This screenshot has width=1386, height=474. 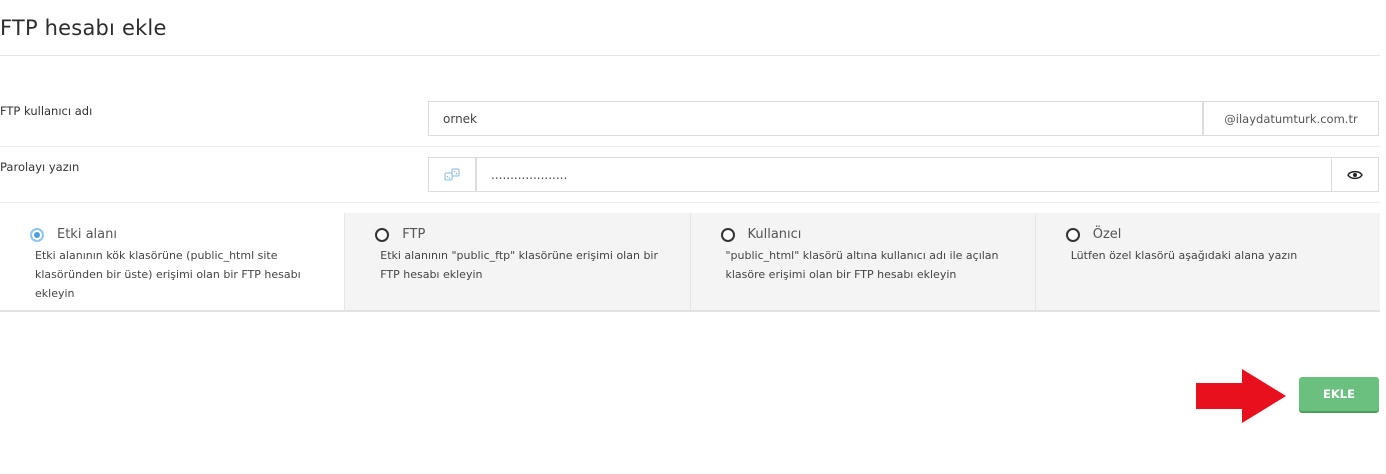 I want to click on radio-ftp, so click(x=382, y=235).